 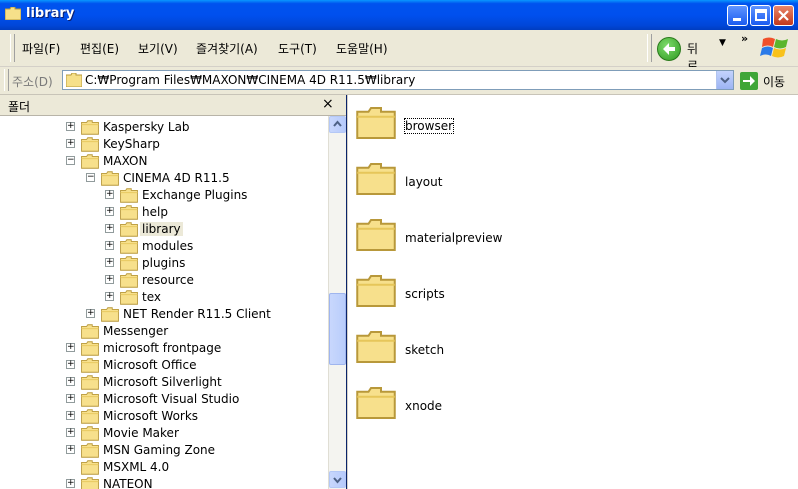 I want to click on tree-item: − MAXON, so click(x=164, y=161).